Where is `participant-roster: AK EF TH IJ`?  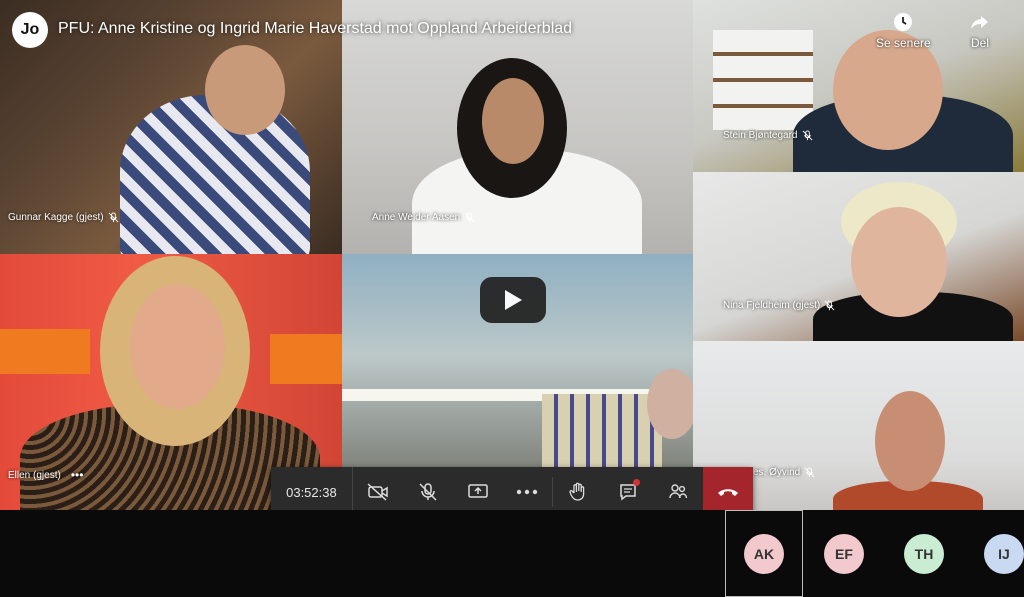 participant-roster: AK EF TH IJ is located at coordinates (512, 553).